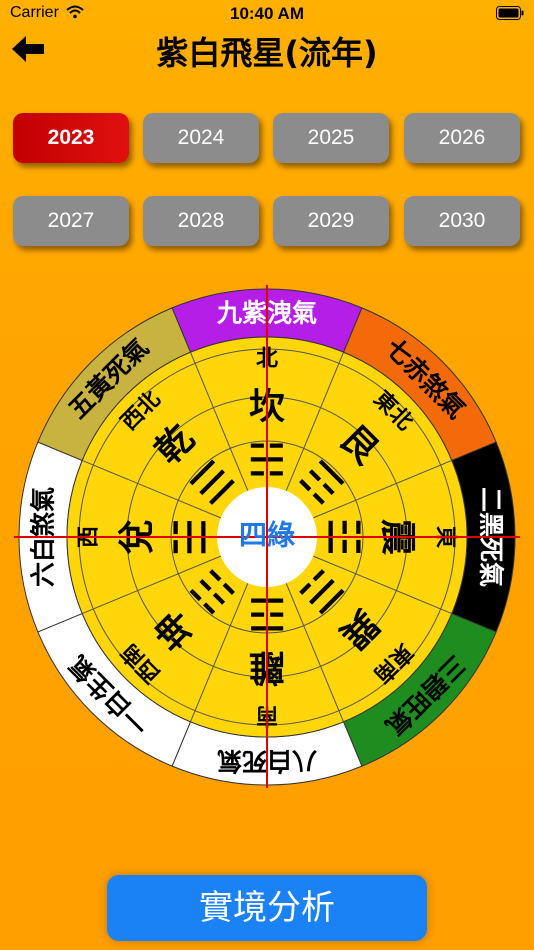 The width and height of the screenshot is (534, 950). What do you see at coordinates (267, 908) in the screenshot?
I see `analysis-button: 實境分析` at bounding box center [267, 908].